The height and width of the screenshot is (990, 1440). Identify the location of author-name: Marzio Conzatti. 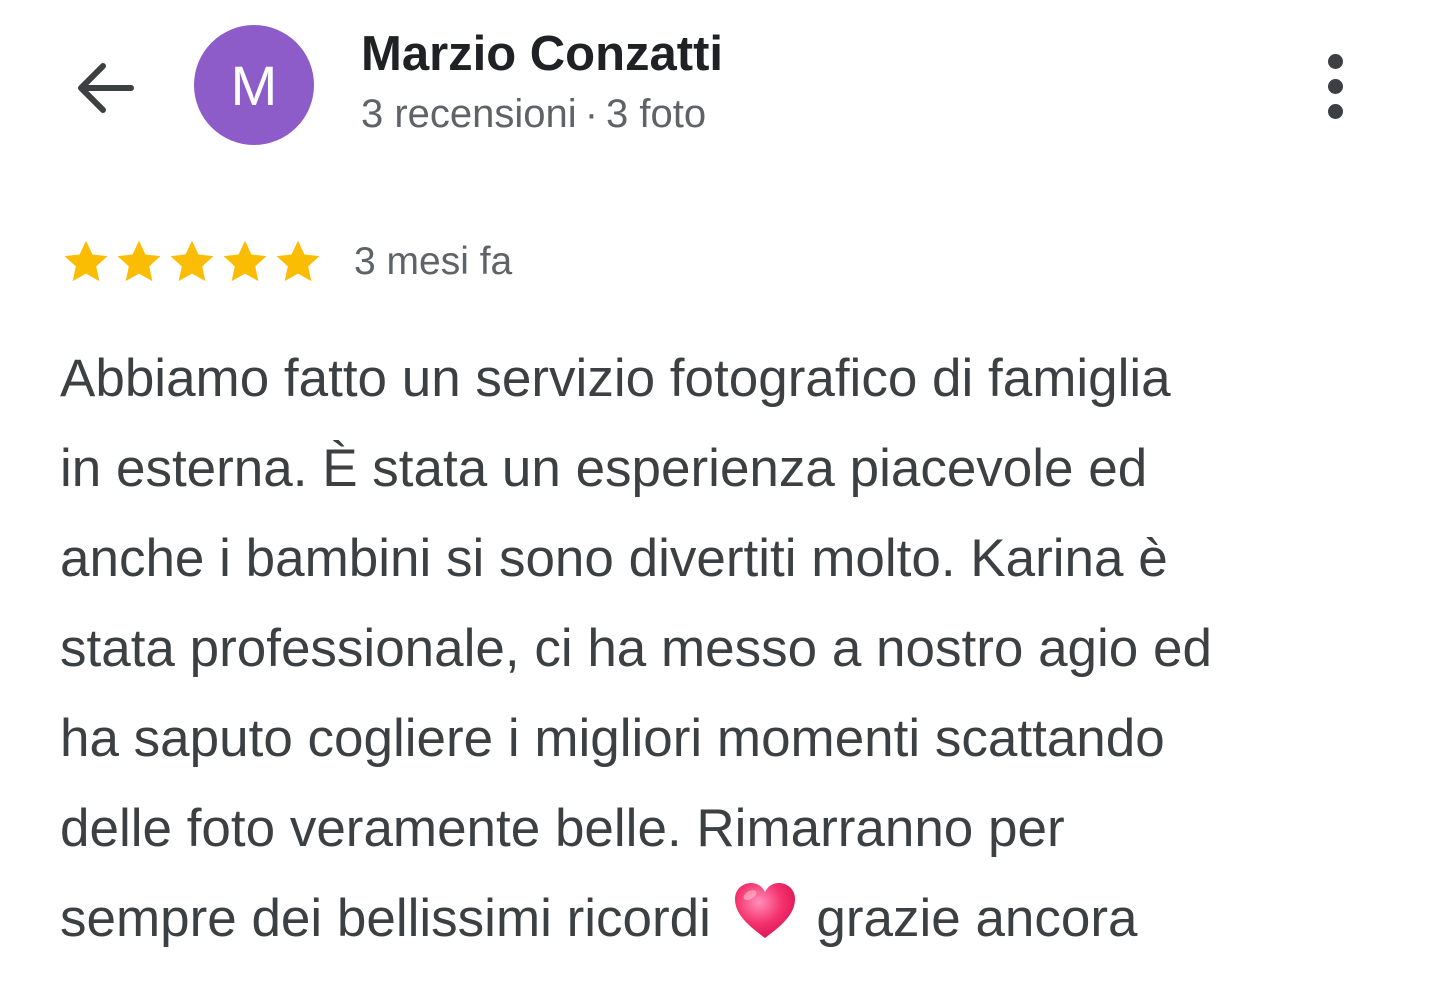
(542, 54).